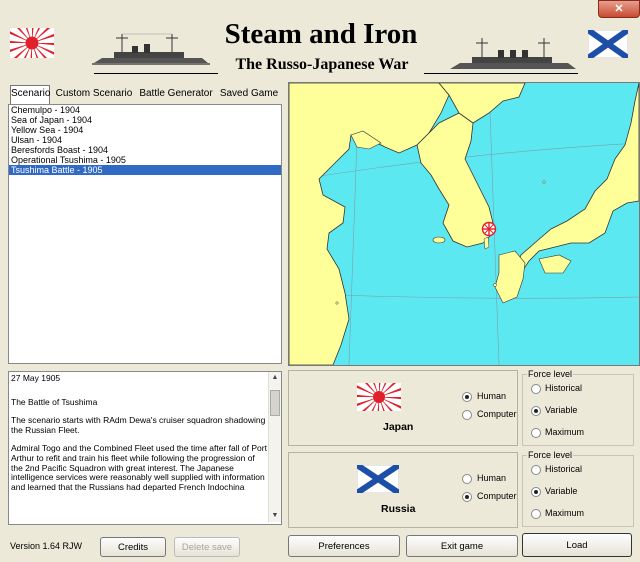 The image size is (640, 562). I want to click on russia-side-panel: Russia Human Computer, so click(403, 490).